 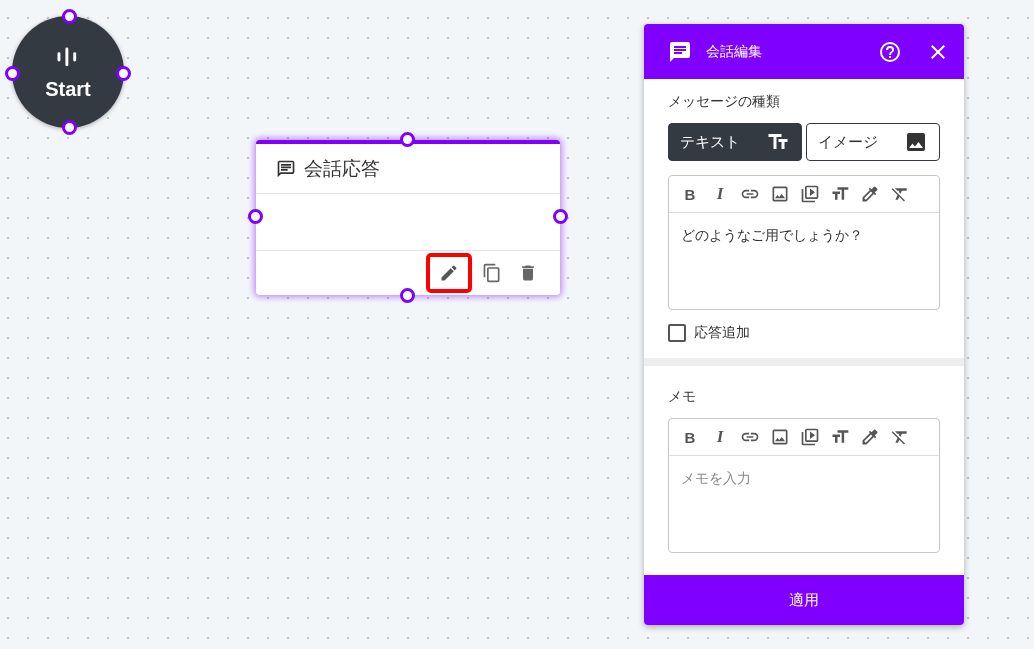 I want to click on start-label: Start, so click(x=68, y=89).